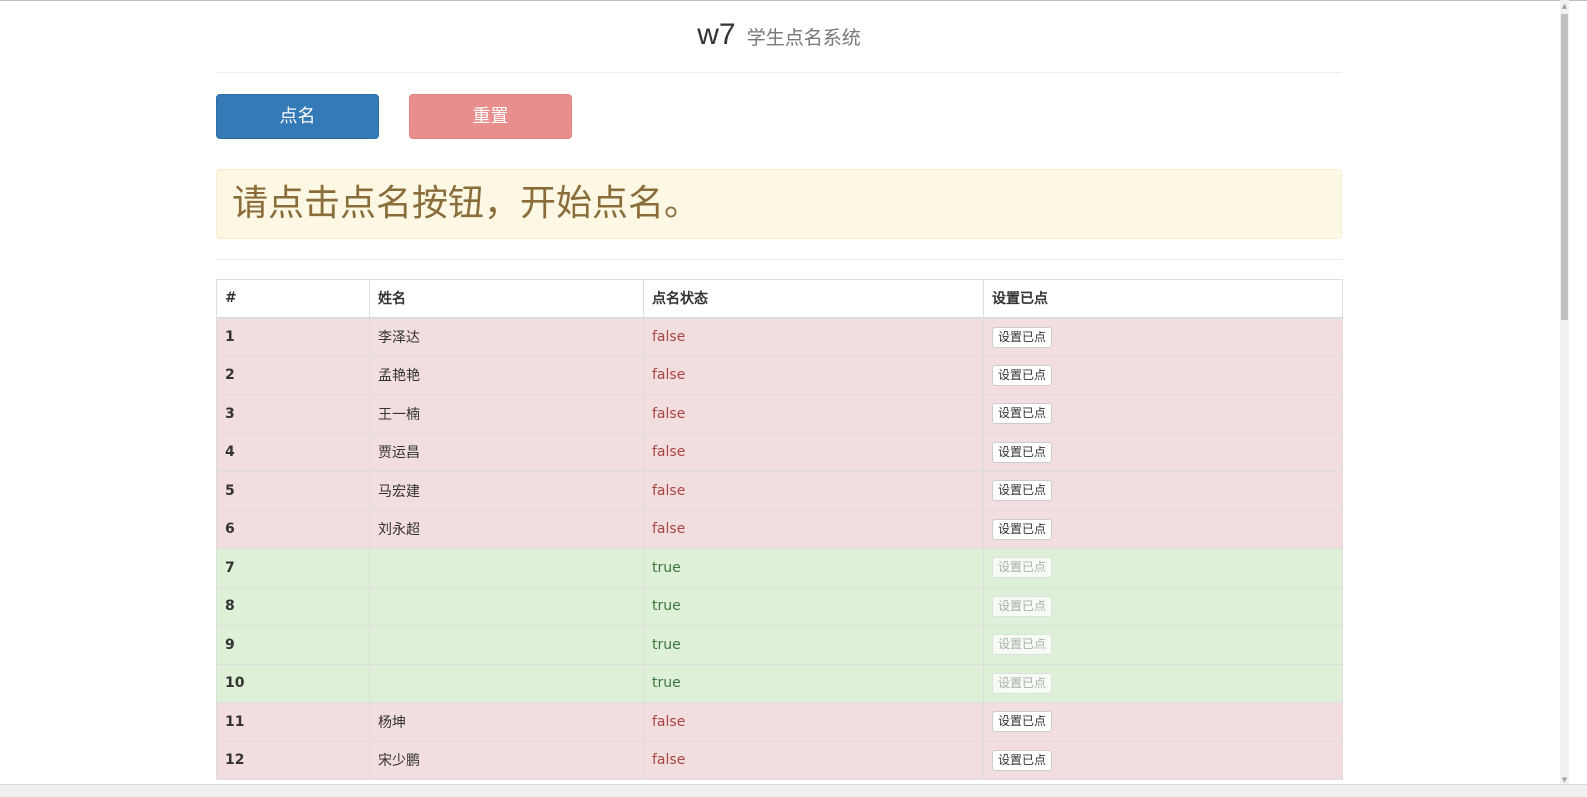 This screenshot has width=1587, height=797. Describe the element at coordinates (506, 722) in the screenshot. I see `student-name: 杨坤` at that location.